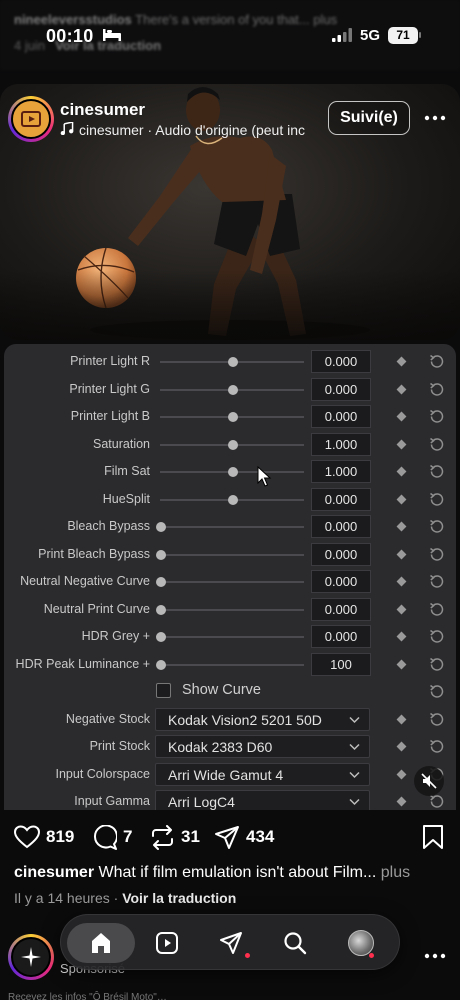  What do you see at coordinates (167, 943) in the screenshot?
I see `tab-reels` at bounding box center [167, 943].